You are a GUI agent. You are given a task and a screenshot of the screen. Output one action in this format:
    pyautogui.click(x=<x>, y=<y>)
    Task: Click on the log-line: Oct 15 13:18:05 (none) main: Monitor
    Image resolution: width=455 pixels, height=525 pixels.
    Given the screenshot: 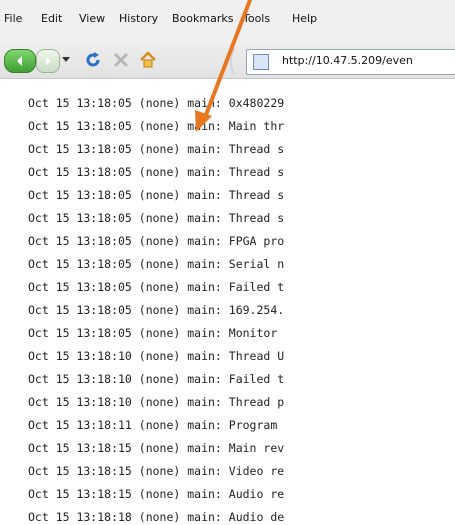 What is the action you would take?
    pyautogui.click(x=156, y=333)
    